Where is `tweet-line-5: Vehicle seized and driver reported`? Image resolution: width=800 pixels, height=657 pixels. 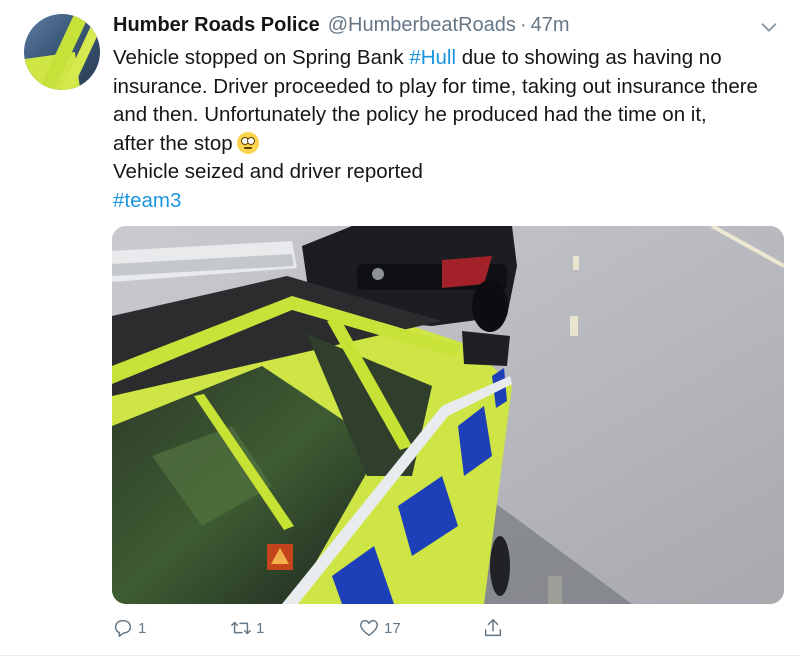
tweet-line-5: Vehicle seized and driver reported is located at coordinates (268, 171).